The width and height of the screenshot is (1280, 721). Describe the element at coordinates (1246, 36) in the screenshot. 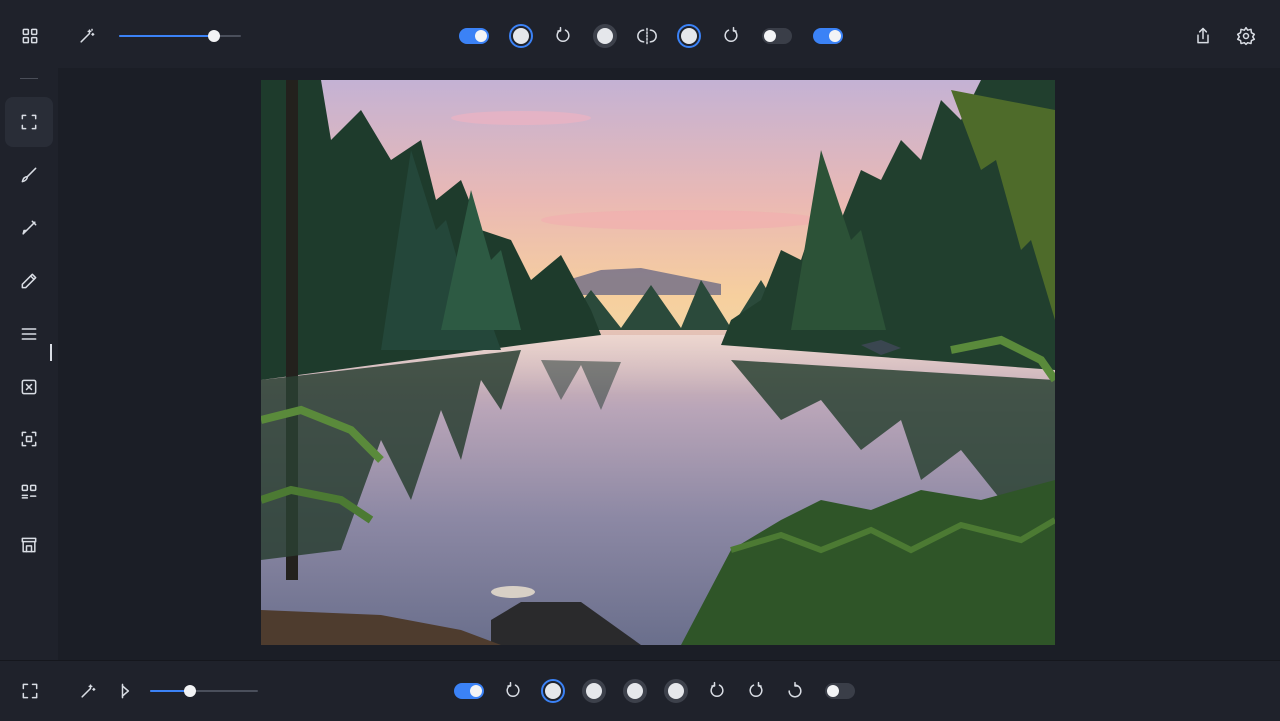

I see `settings-icon` at that location.